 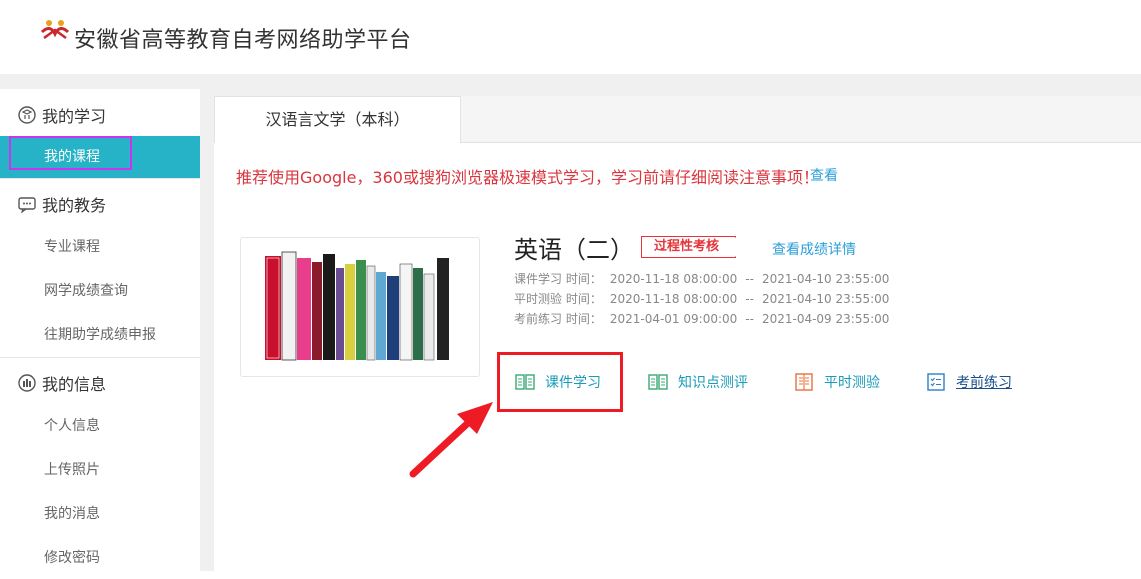 I want to click on info-icon, so click(x=27, y=383).